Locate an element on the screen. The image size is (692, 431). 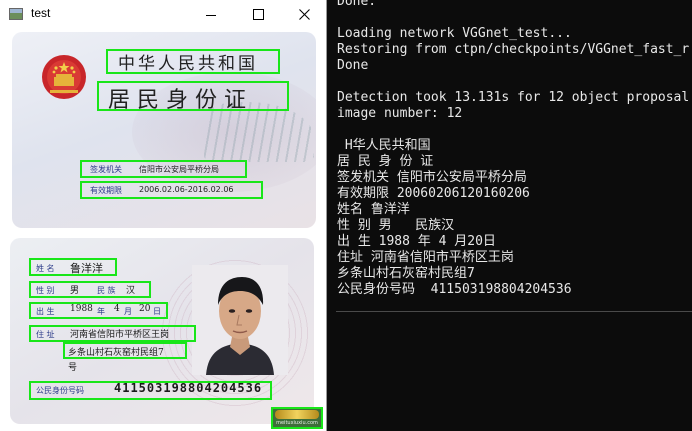
close-icon is located at coordinates (304, 14).